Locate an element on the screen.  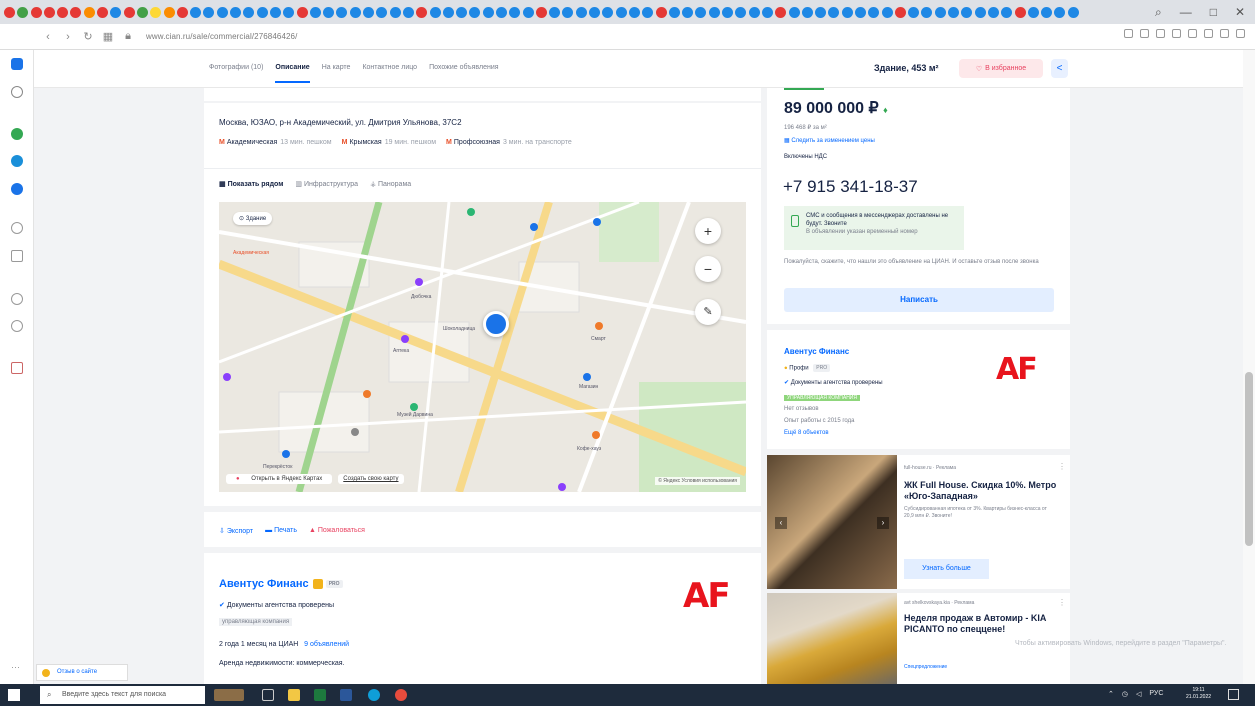
more-objects-link: Ещё 8 объектов is located at coordinates (806, 433).